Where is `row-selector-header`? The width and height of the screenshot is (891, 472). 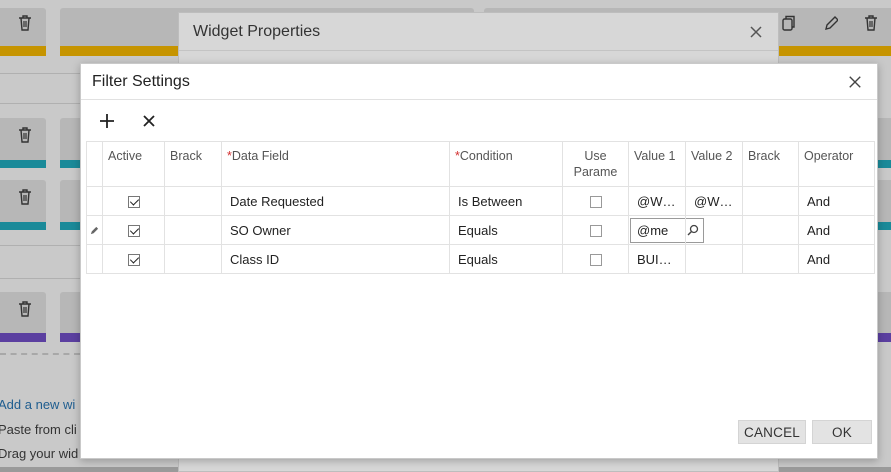 row-selector-header is located at coordinates (94, 164).